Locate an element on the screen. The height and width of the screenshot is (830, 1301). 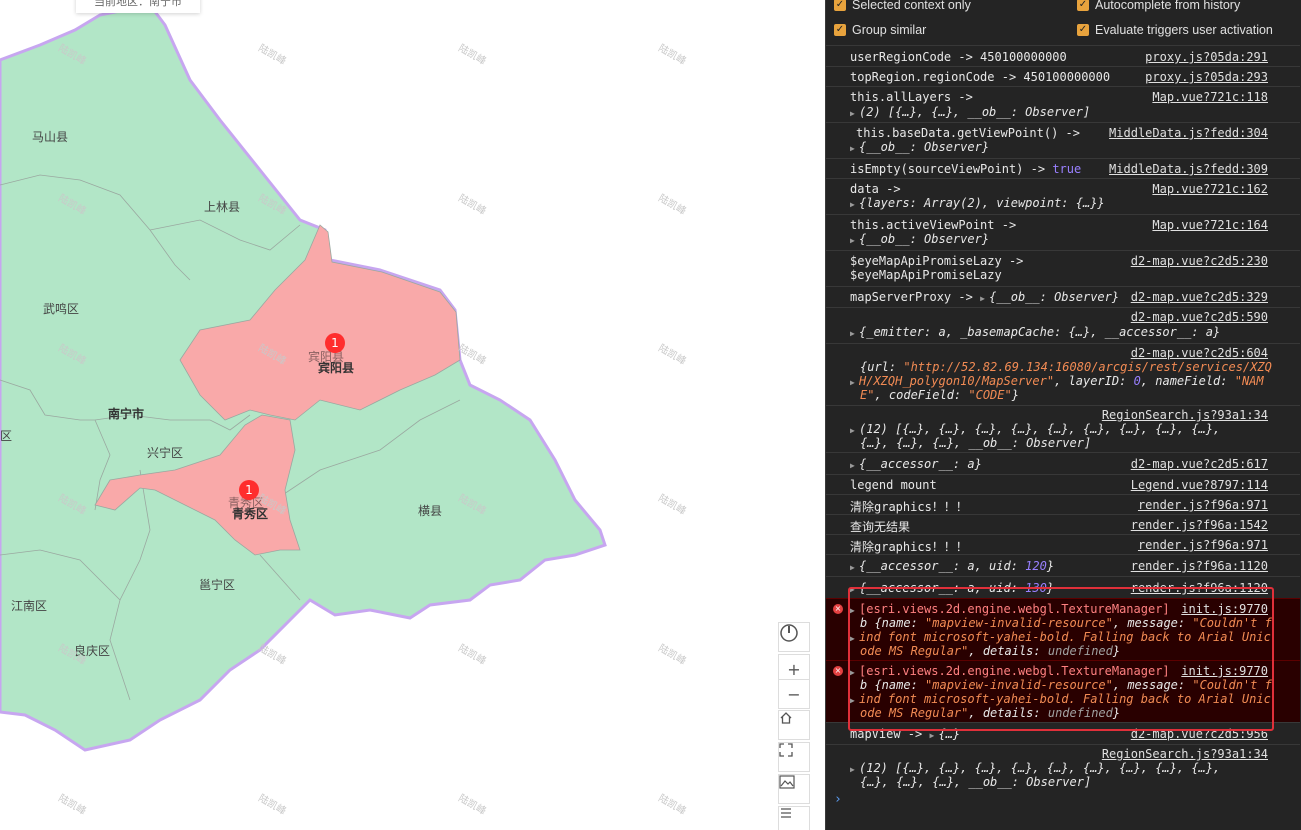
home-button is located at coordinates (794, 725).